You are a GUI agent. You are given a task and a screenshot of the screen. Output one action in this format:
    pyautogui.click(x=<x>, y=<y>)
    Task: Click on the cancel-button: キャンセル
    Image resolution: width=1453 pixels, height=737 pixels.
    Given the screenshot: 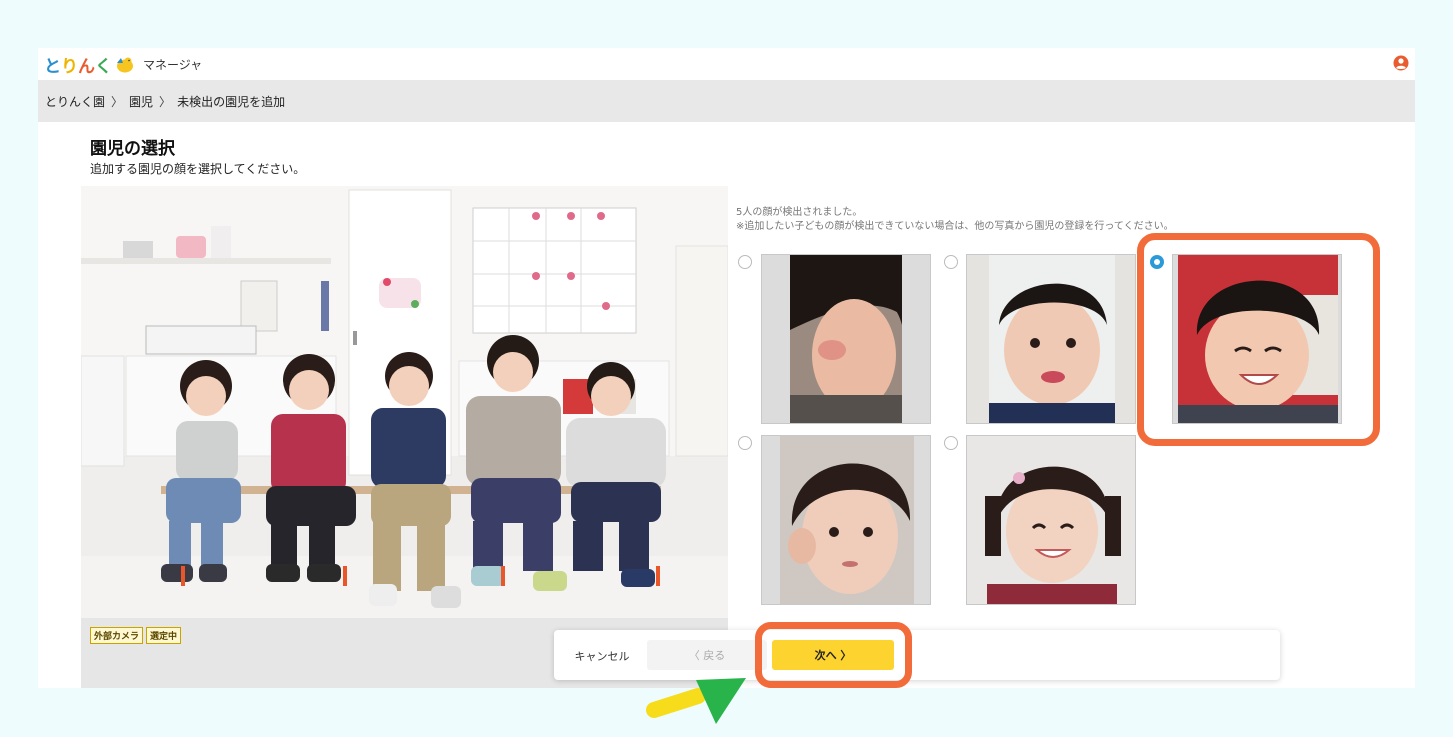 What is the action you would take?
    pyautogui.click(x=602, y=656)
    